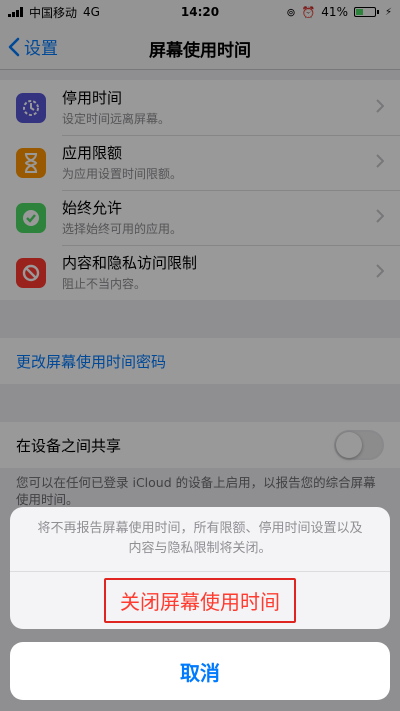 This screenshot has width=400, height=711. What do you see at coordinates (200, 538) in the screenshot?
I see `action-sheet-message: 将不再报告屏幕使用时间，所有限额、停用时间设置以及内容与隐私限制将关闭。` at bounding box center [200, 538].